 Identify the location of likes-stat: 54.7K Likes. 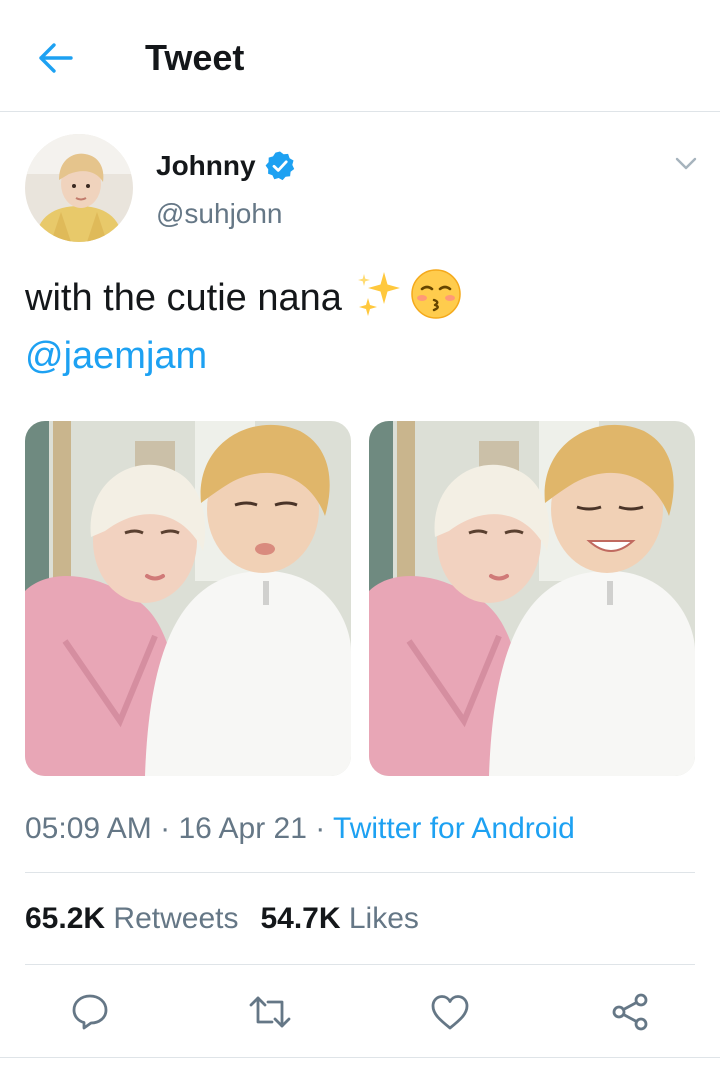
(339, 919).